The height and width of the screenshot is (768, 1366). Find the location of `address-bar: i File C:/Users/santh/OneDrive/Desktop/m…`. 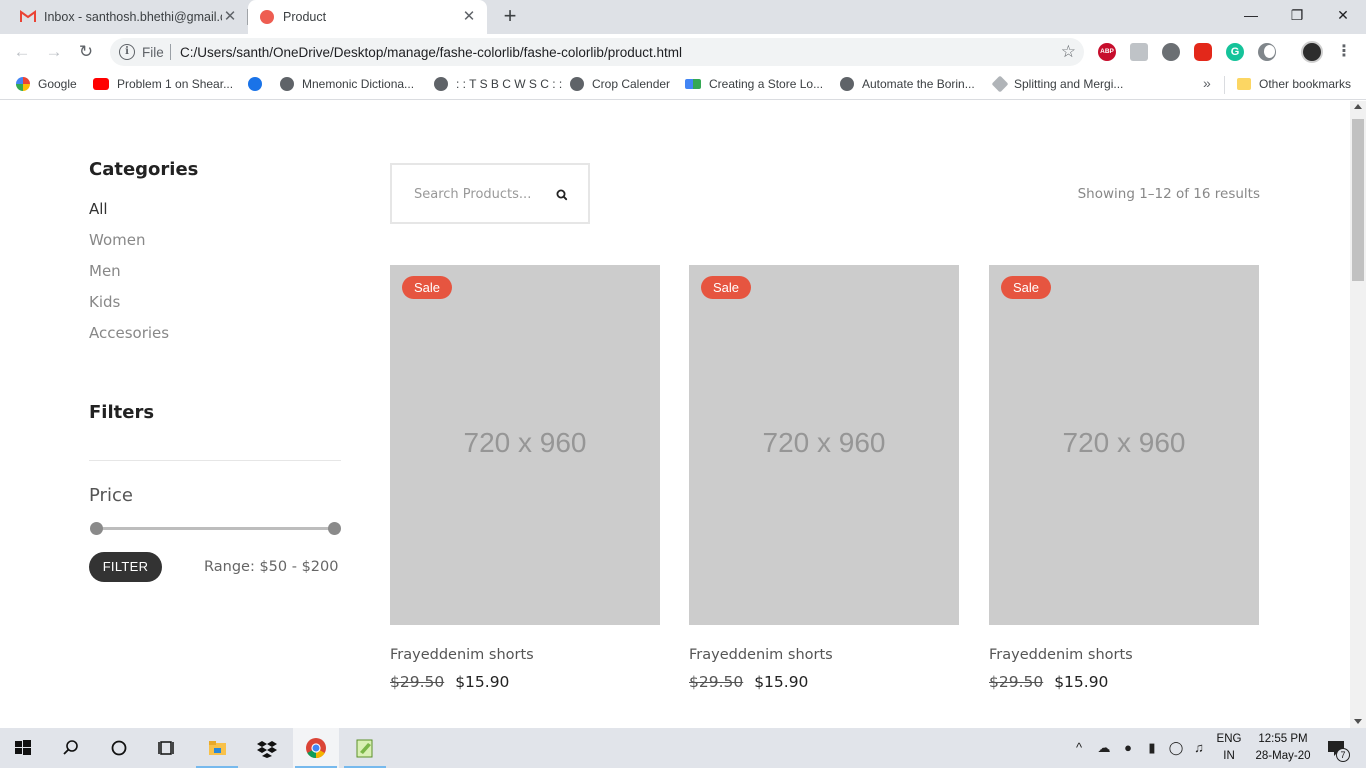

address-bar: i File C:/Users/santh/OneDrive/Desktop/m… is located at coordinates (597, 52).